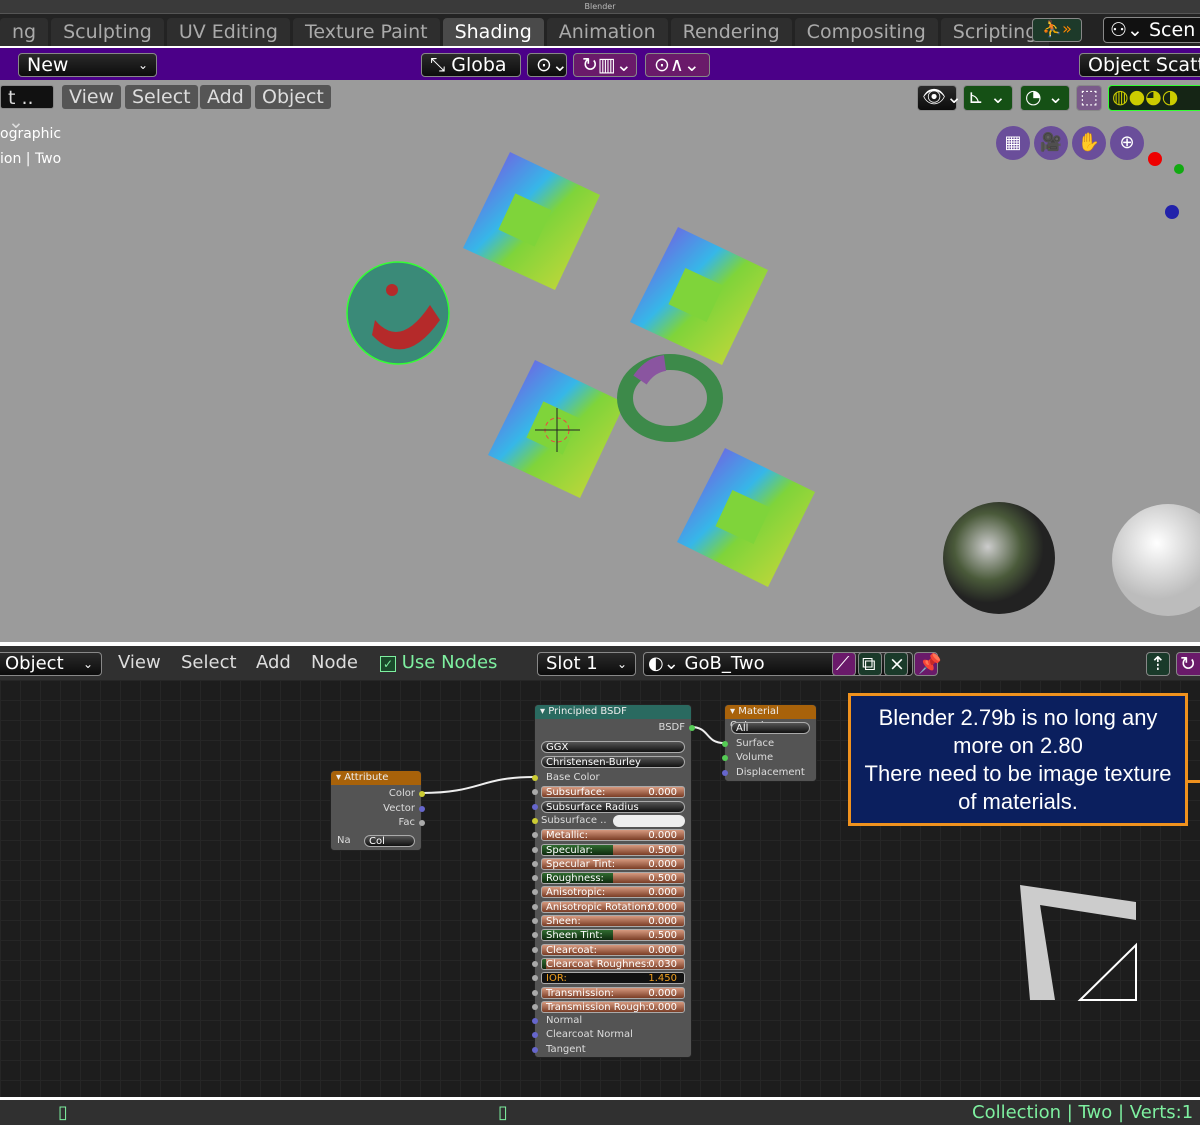 This screenshot has height=1125, width=1200. I want to click on object-type-dropdown: Object ⌄, so click(51, 664).